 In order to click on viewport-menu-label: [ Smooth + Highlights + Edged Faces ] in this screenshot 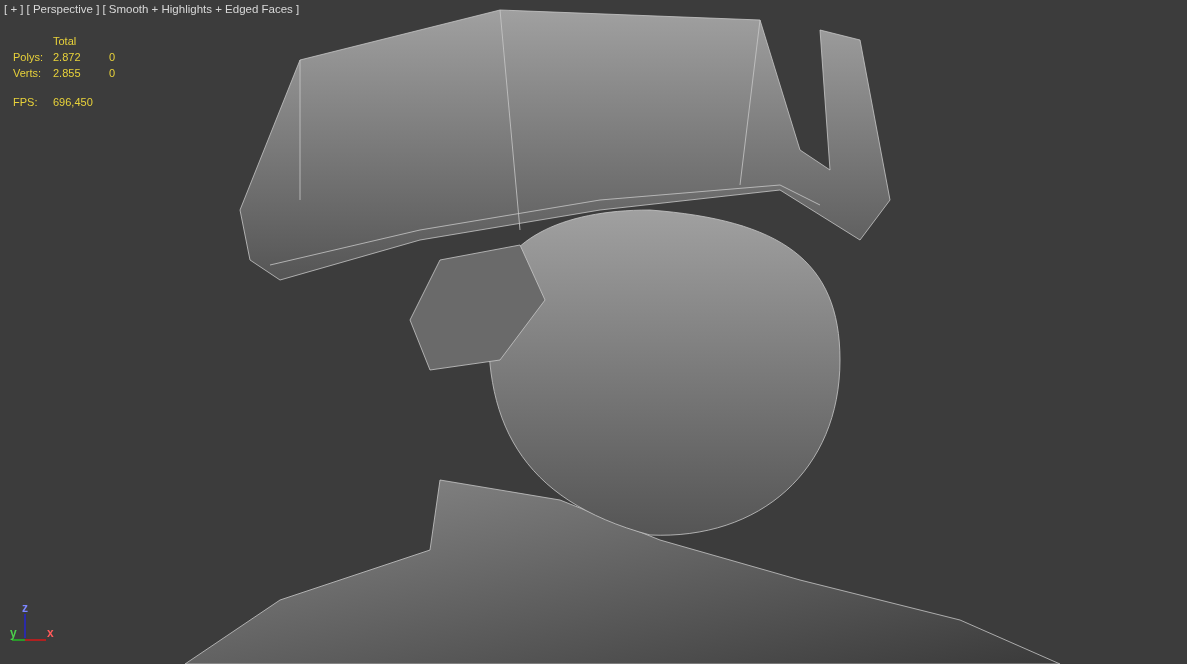, I will do `click(201, 9)`.